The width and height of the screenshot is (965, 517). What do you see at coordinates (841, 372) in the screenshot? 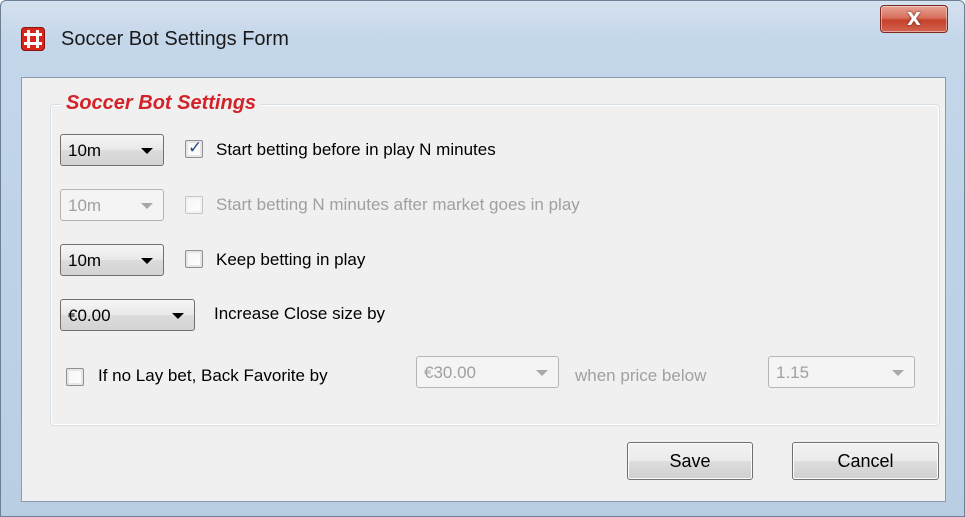
I see `price-below-dropdown: 1.15` at bounding box center [841, 372].